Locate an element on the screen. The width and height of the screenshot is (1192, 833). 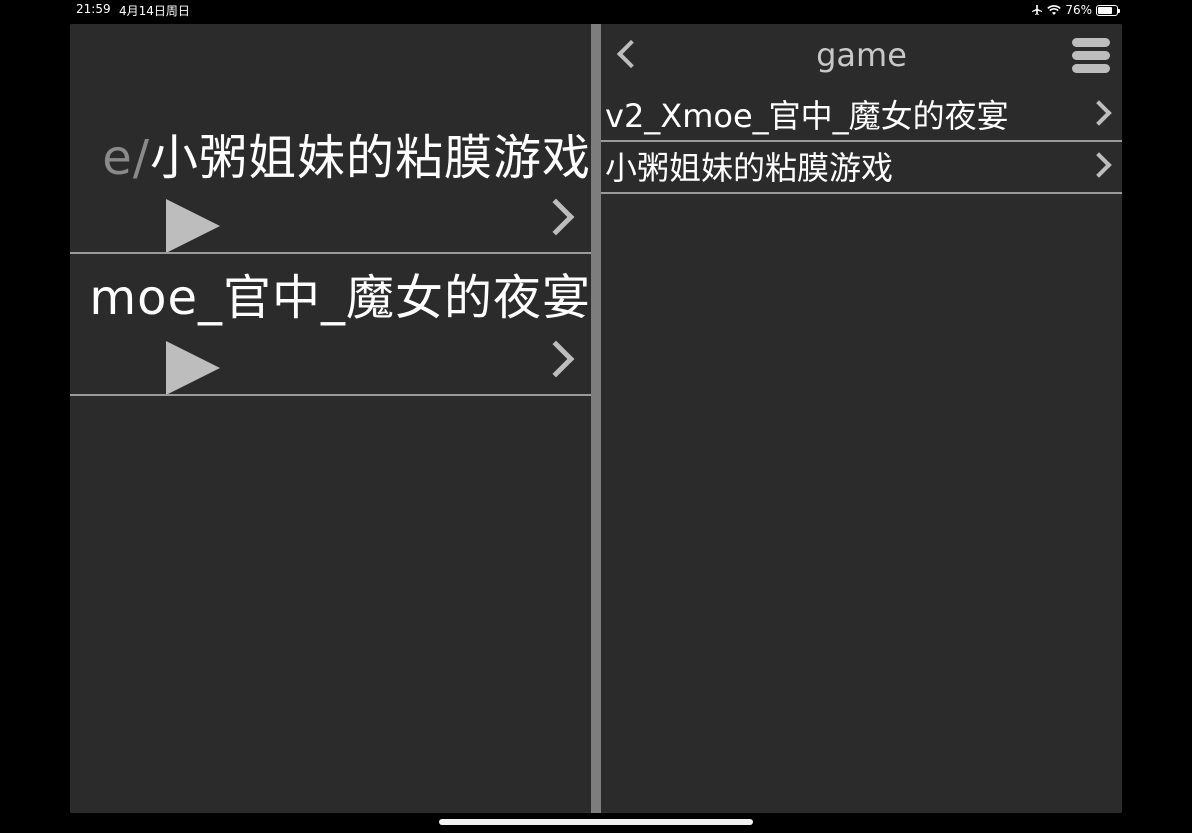
status-bar: 21:59 4月14日周日 76% is located at coordinates (596, 11).